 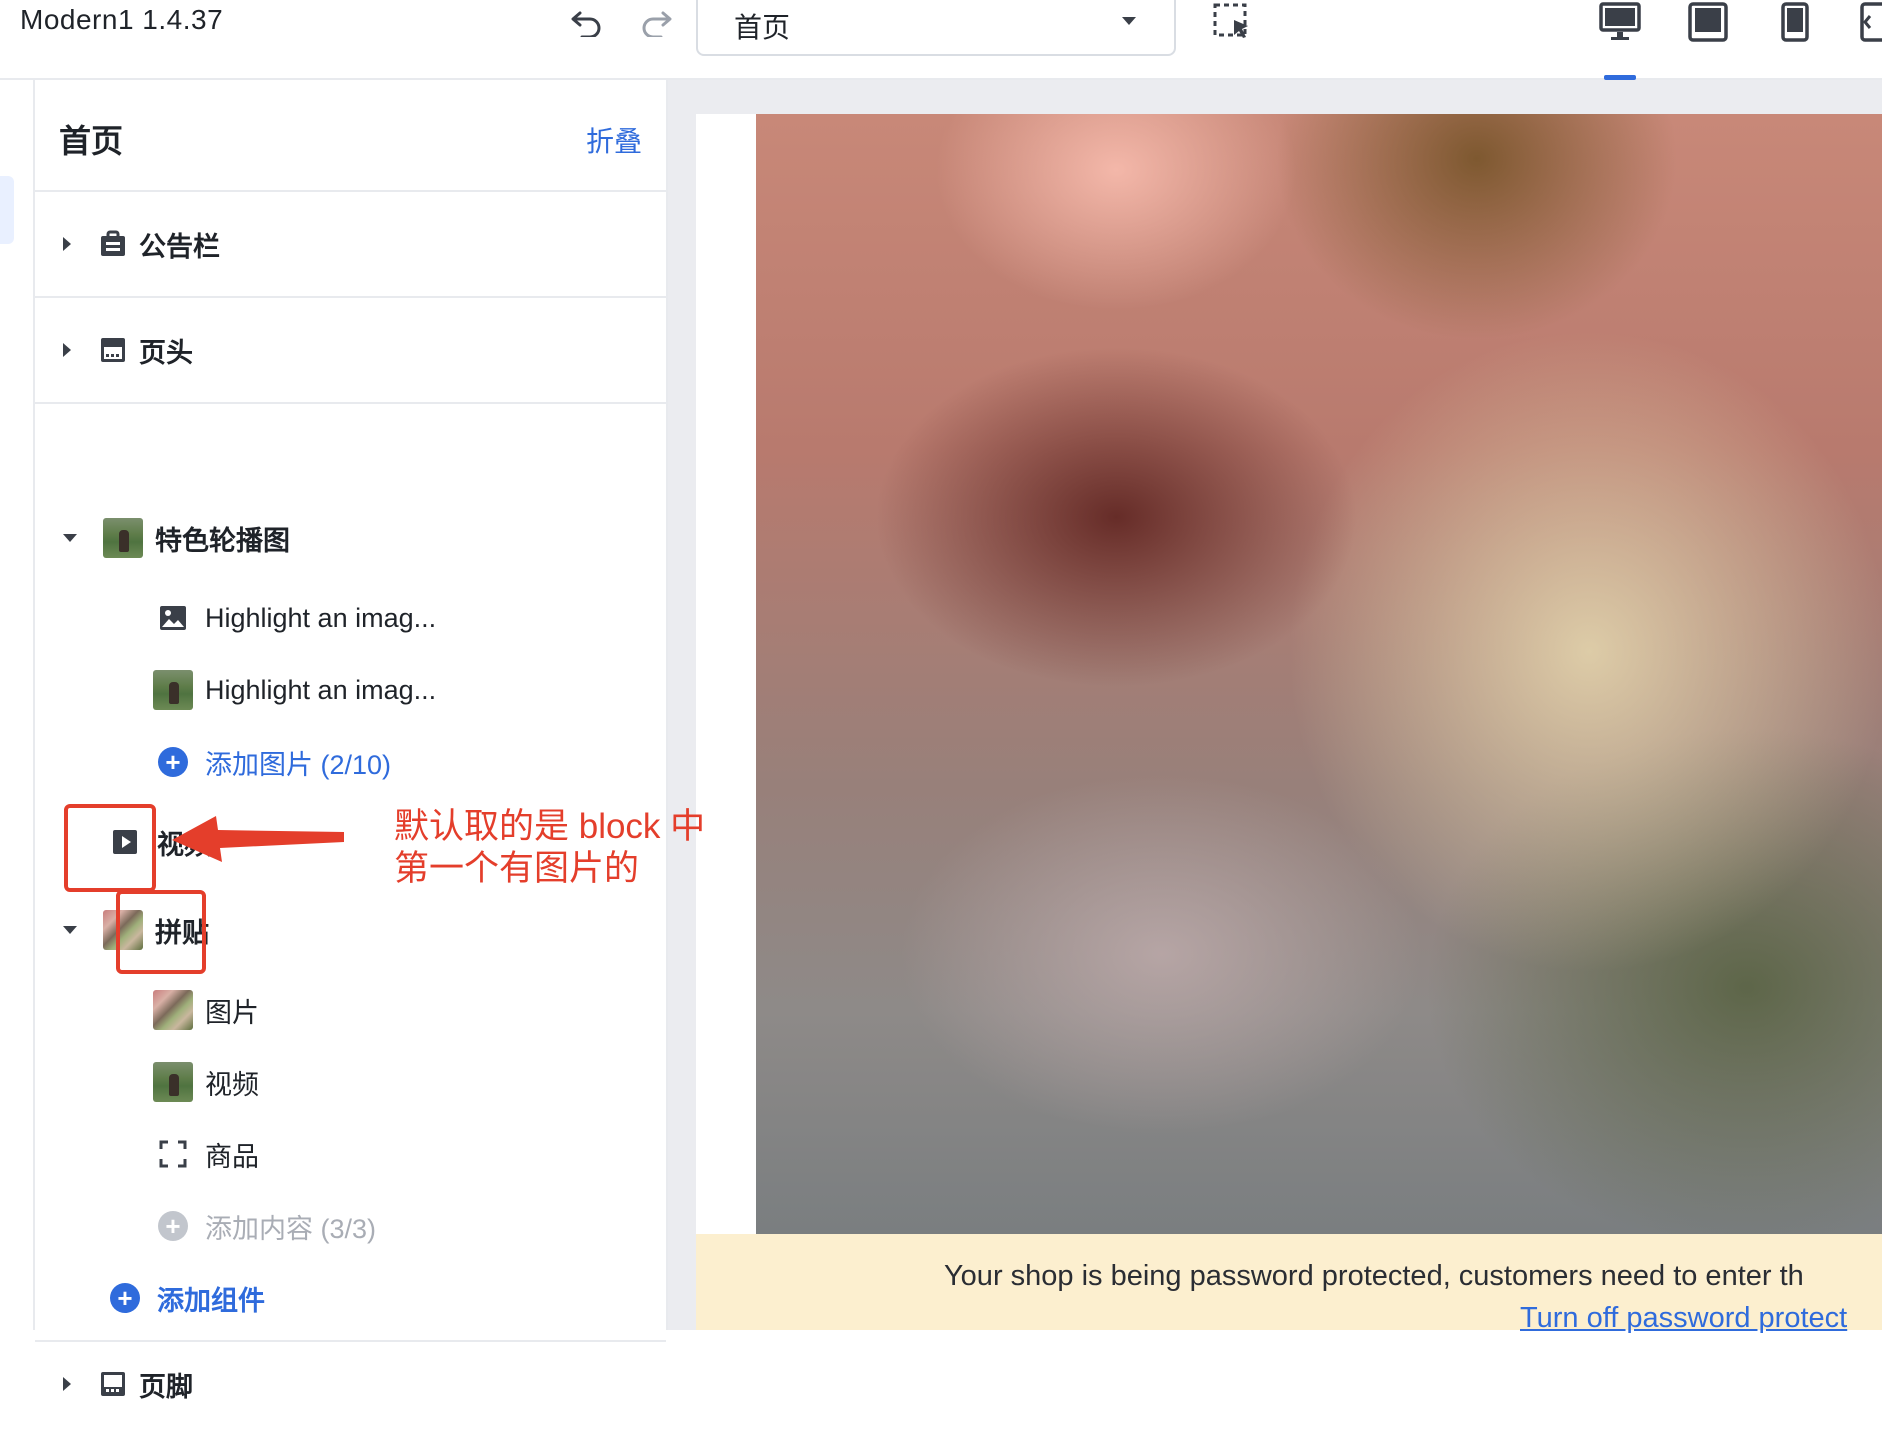 I want to click on collage-item-image: 图片, so click(x=206, y=1010).